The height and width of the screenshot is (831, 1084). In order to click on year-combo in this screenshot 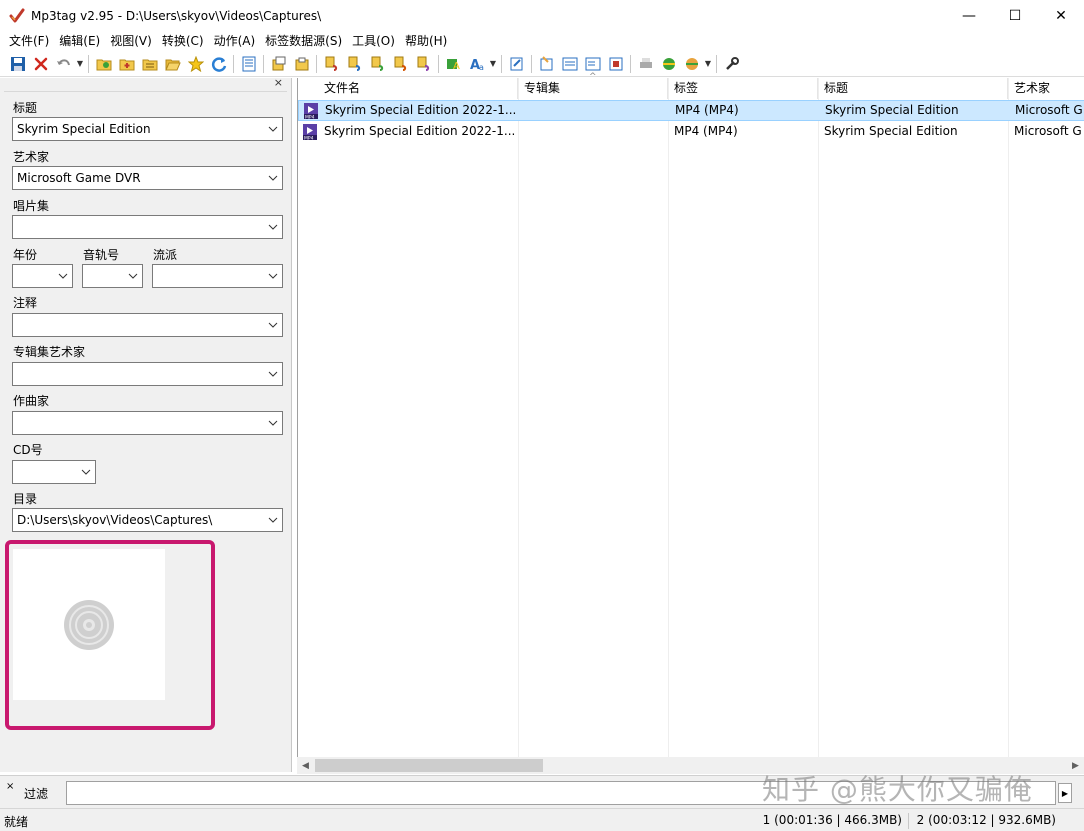, I will do `click(42, 276)`.